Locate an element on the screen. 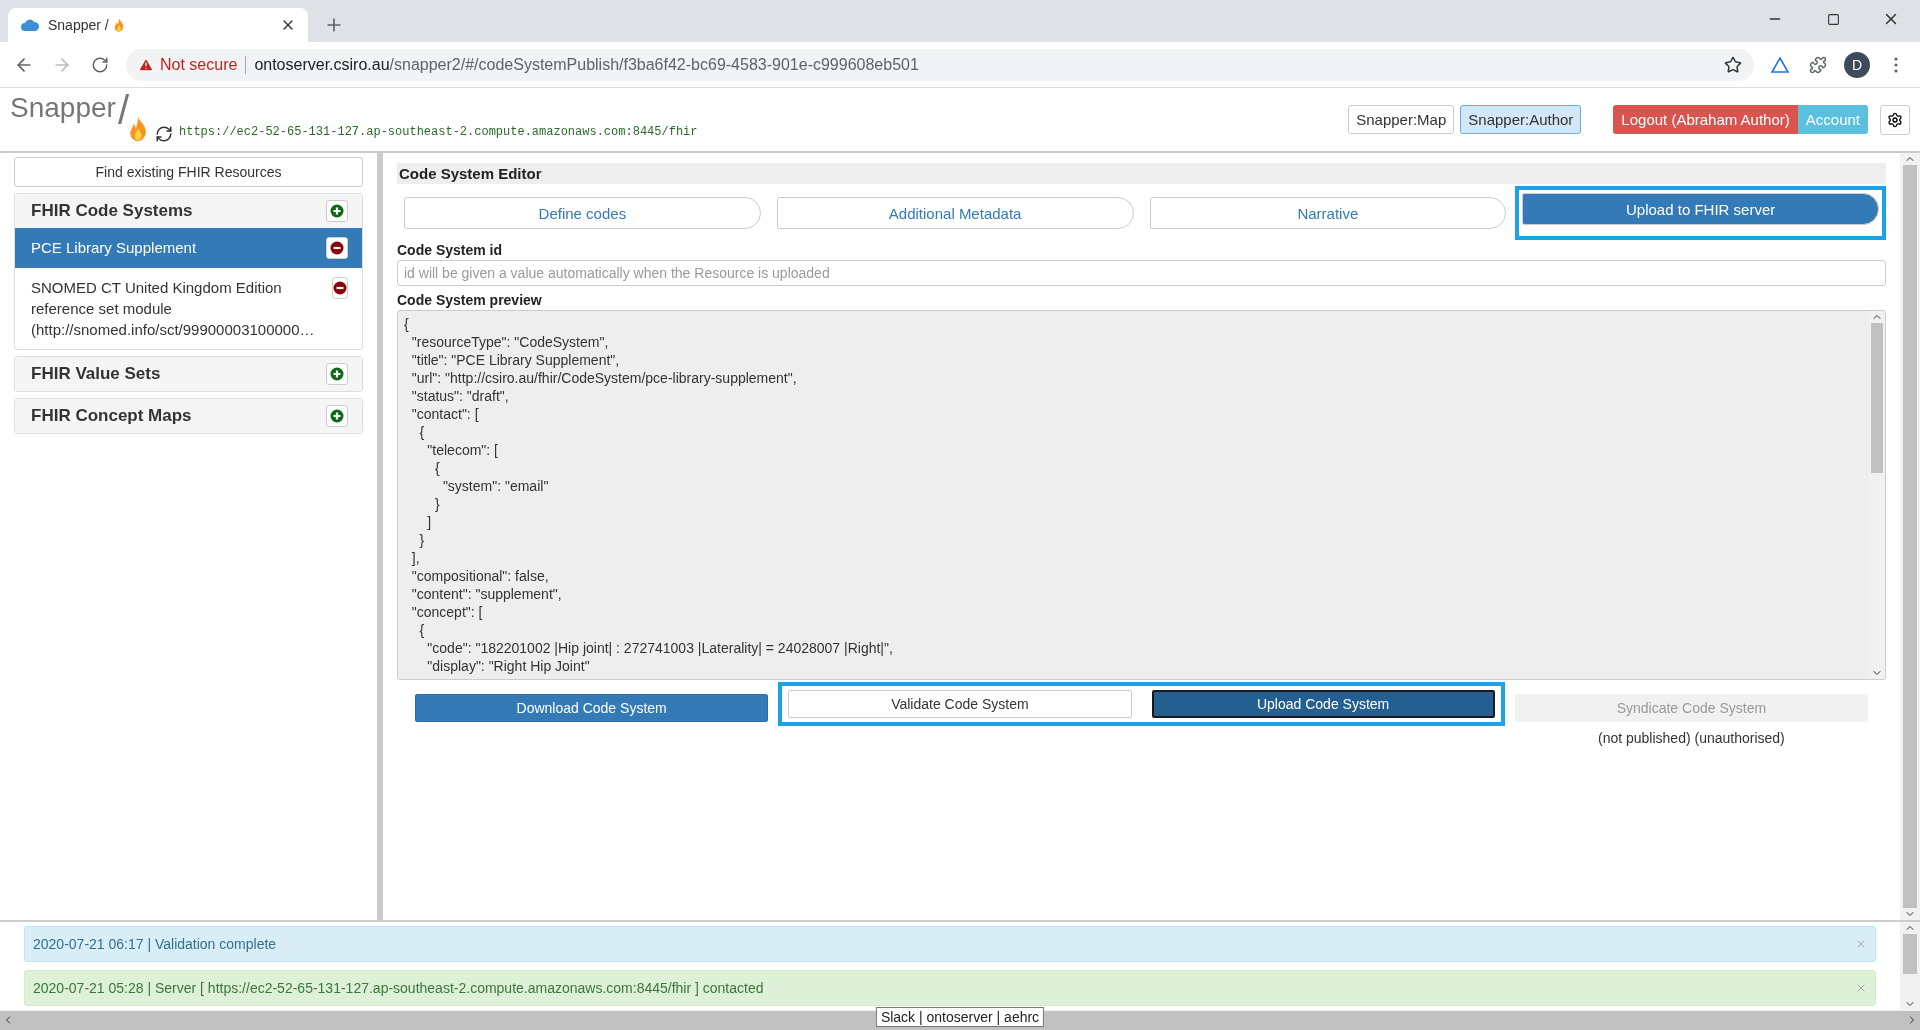  logo-slash: / is located at coordinates (123, 110).